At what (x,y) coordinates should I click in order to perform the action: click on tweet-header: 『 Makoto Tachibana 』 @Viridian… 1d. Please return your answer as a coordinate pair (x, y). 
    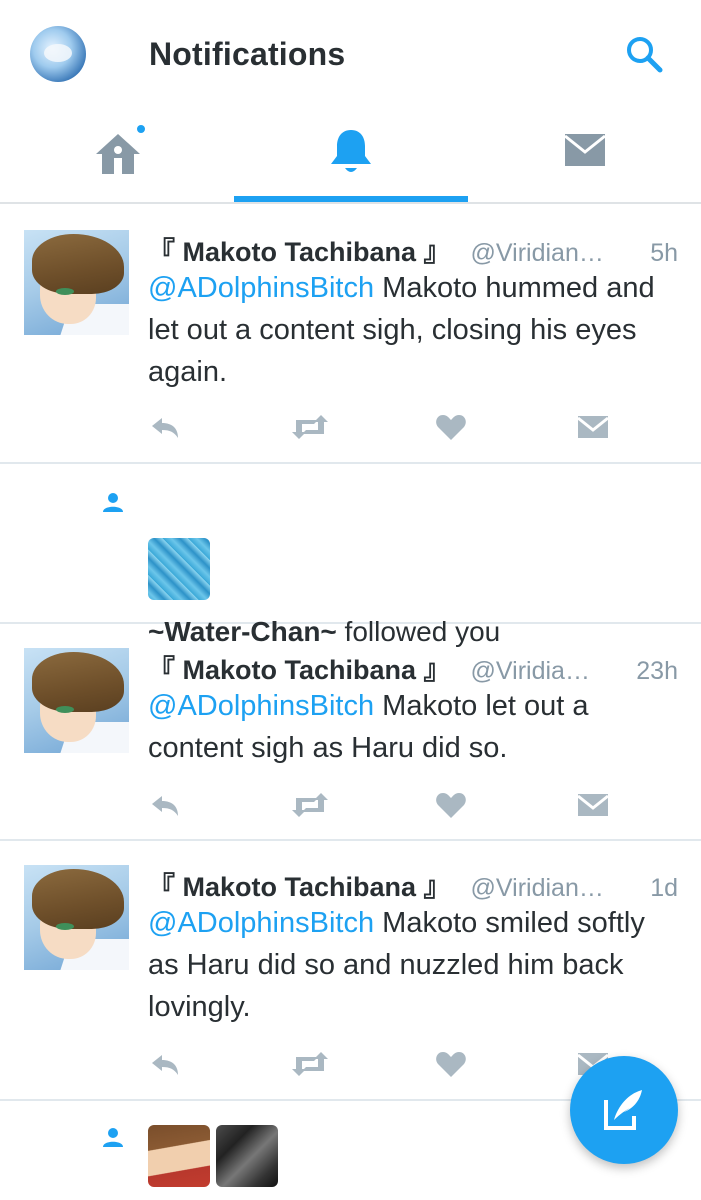
    Looking at the image, I should click on (413, 884).